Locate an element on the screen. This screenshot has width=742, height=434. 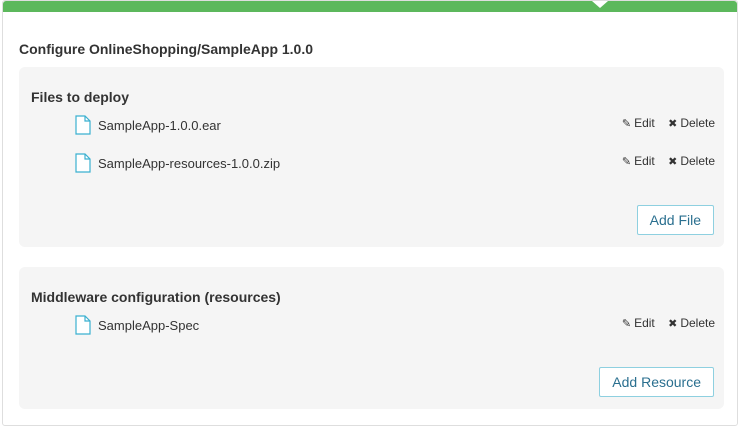
section-heading: Middleware configuration (resources) is located at coordinates (156, 297).